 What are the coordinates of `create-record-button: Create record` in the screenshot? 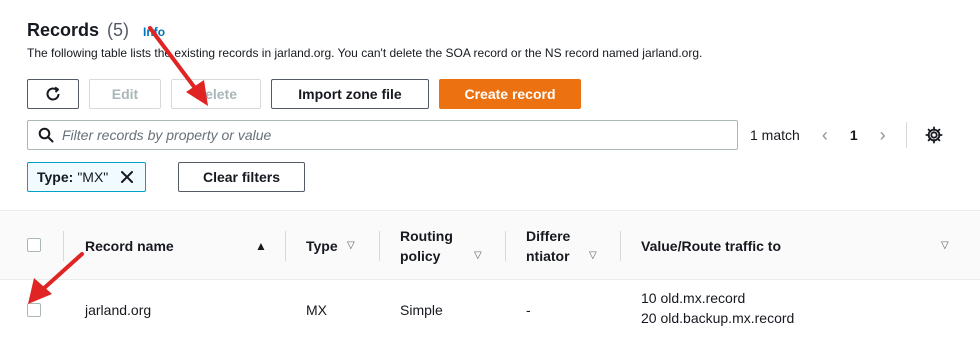 It's located at (510, 94).